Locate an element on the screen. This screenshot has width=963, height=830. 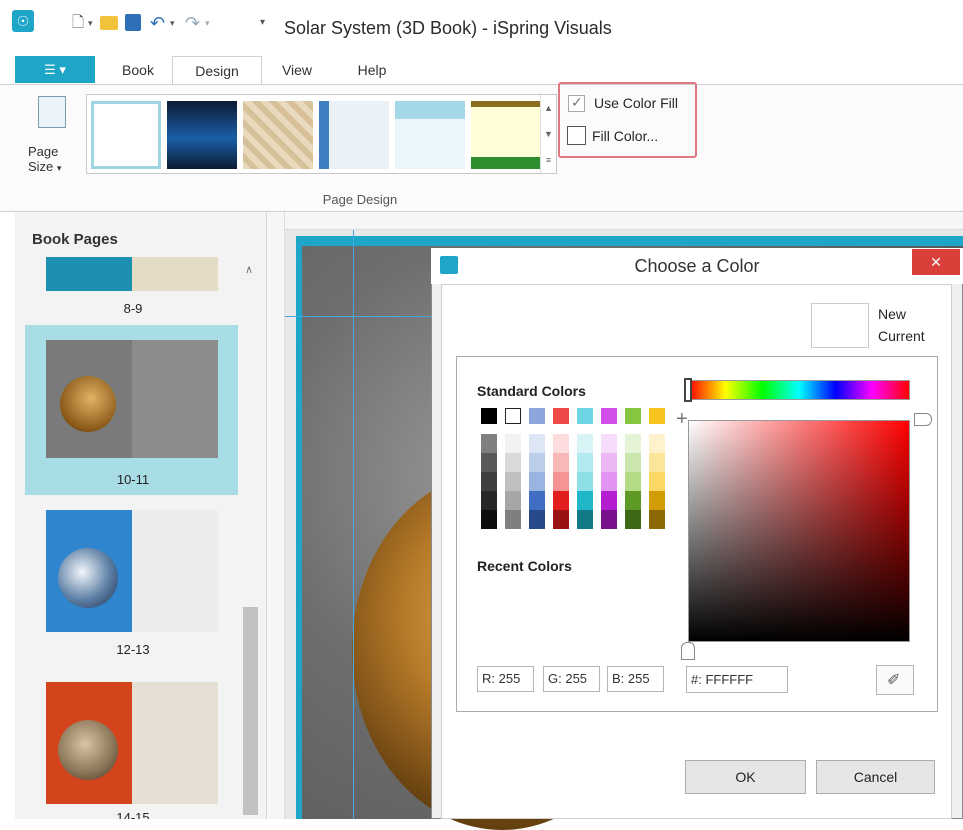
hex-value-field: #: FFFFFF is located at coordinates (737, 679).